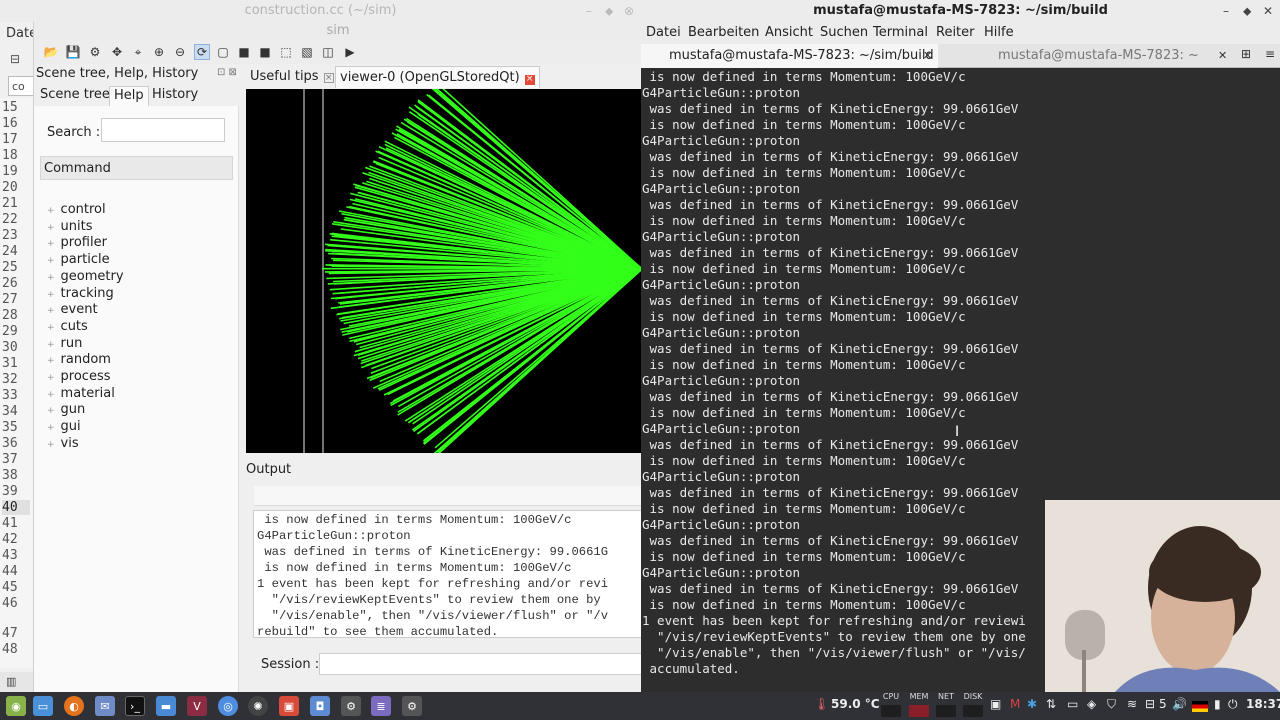 The image size is (1280, 720). Describe the element at coordinates (1270, 54) in the screenshot. I see `tab-menu-icon: ≡` at that location.